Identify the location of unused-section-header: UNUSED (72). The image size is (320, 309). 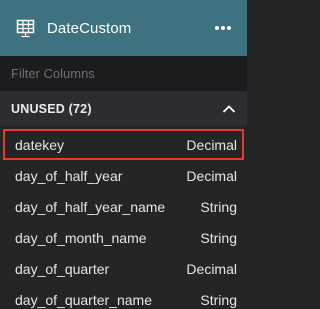
(123, 108).